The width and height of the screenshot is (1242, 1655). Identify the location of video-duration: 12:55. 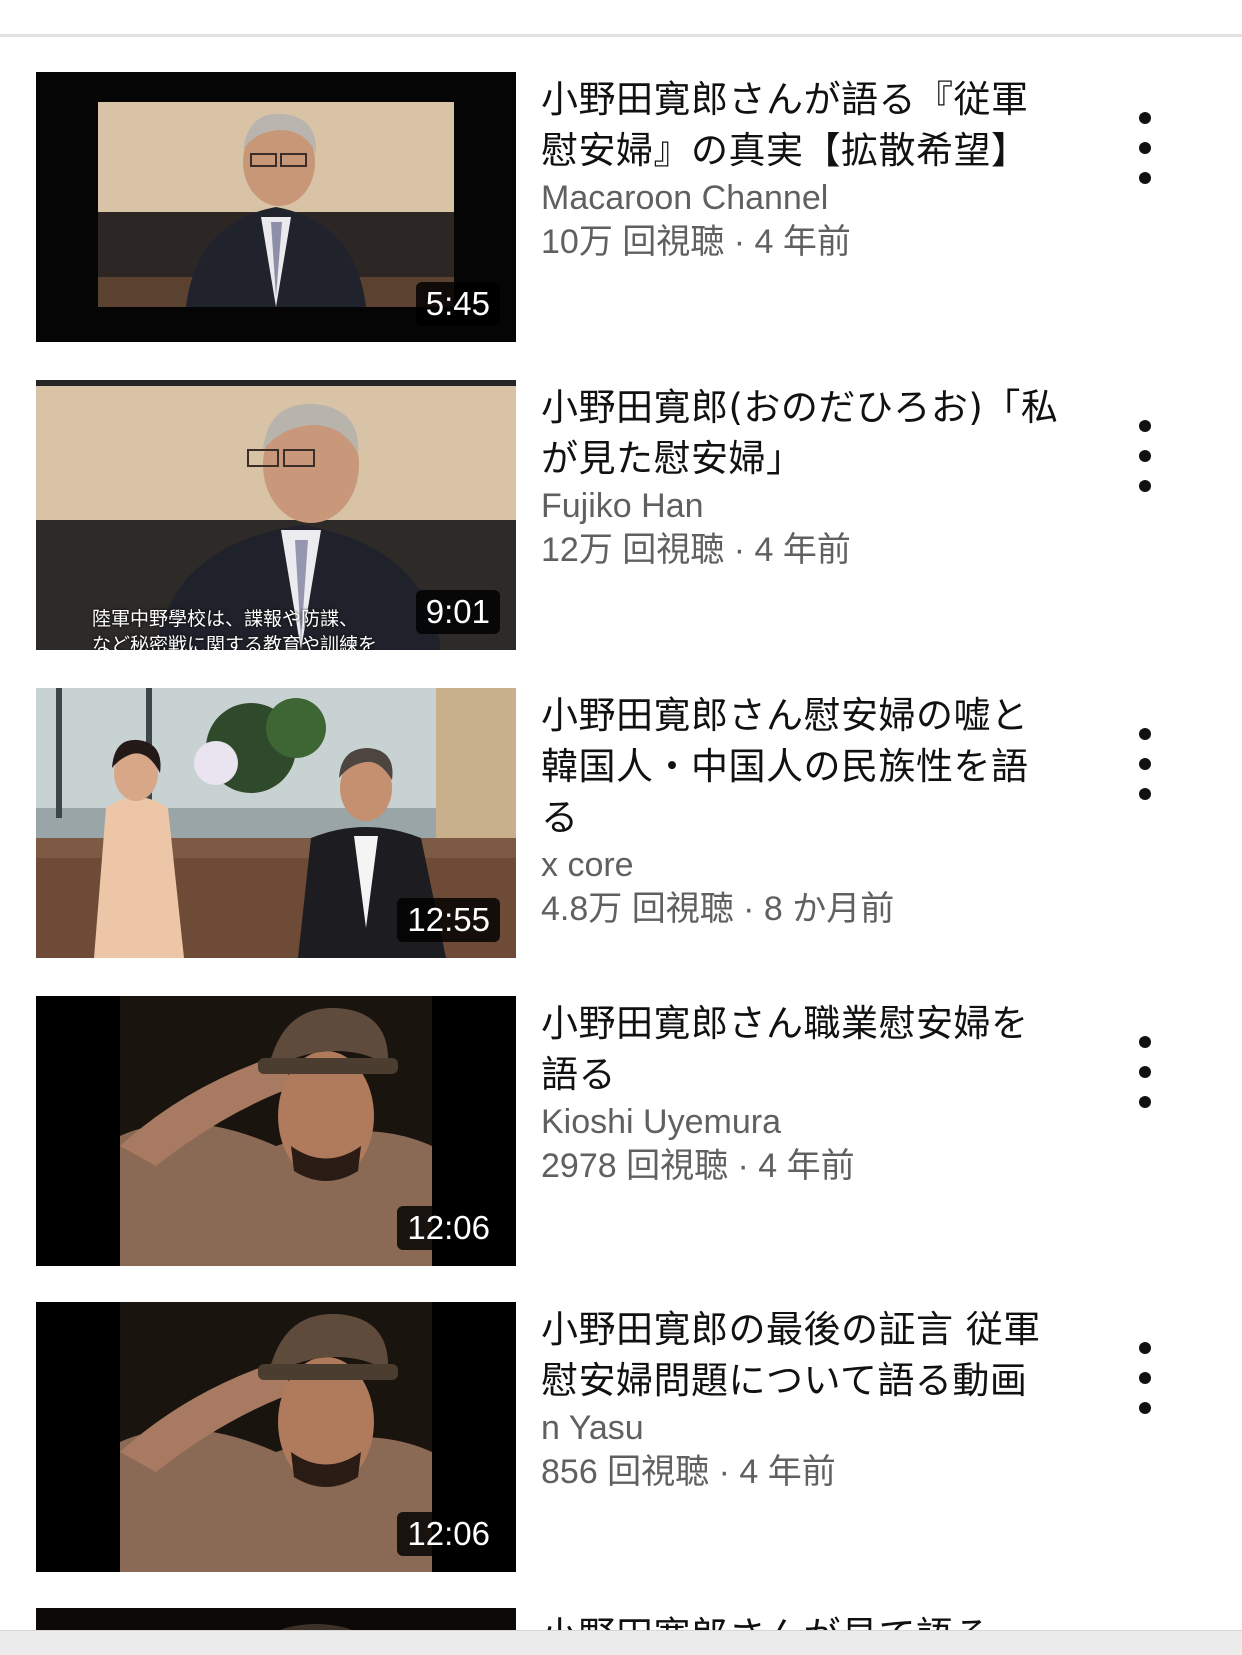
(448, 920).